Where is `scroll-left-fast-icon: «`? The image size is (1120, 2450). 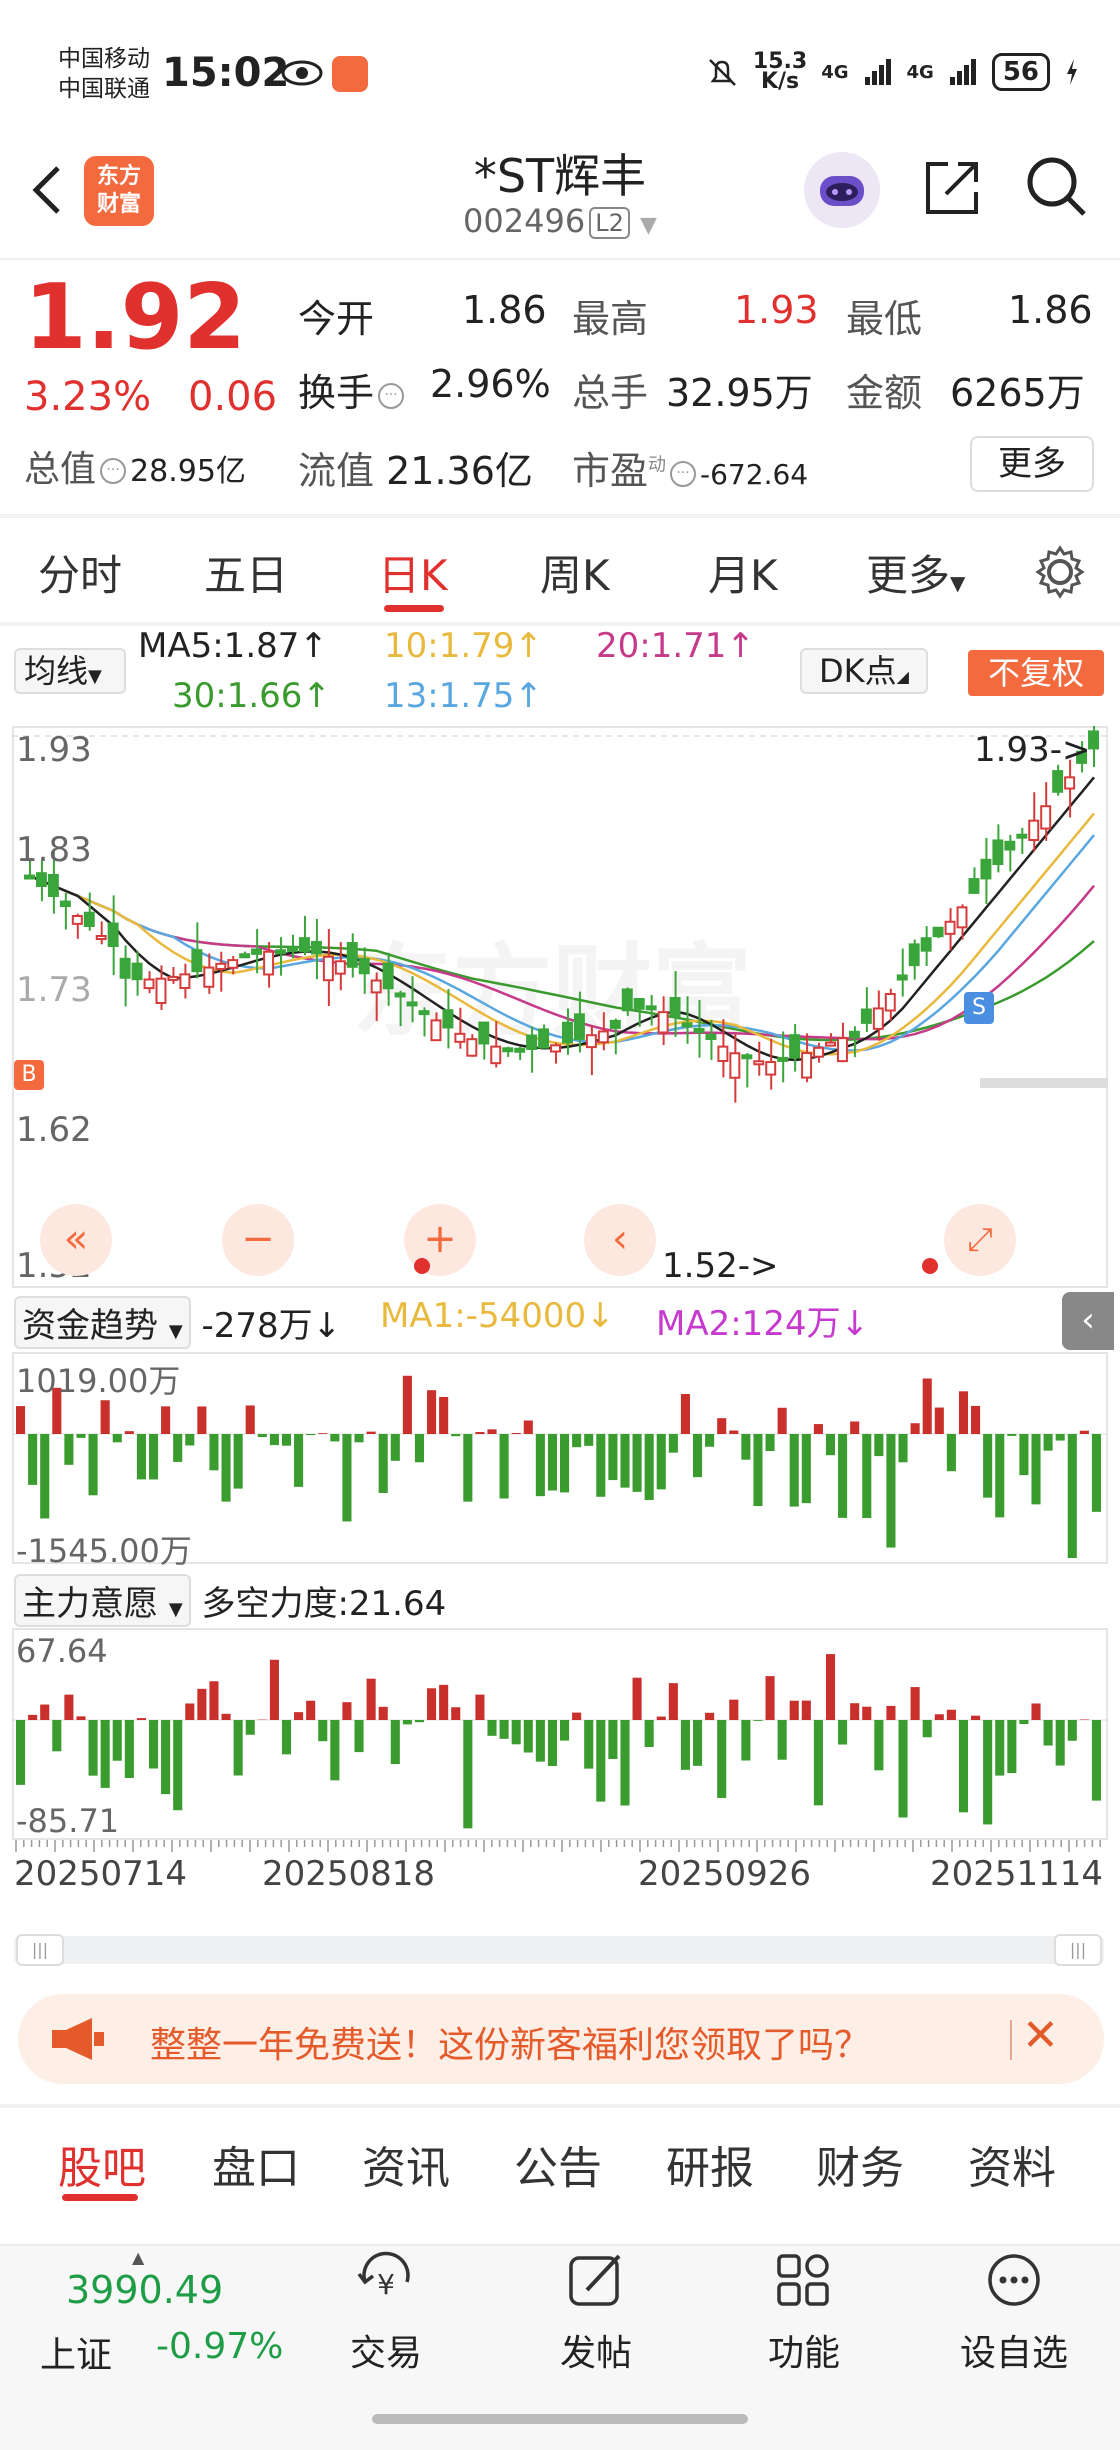
scroll-left-fast-icon: « is located at coordinates (76, 1240).